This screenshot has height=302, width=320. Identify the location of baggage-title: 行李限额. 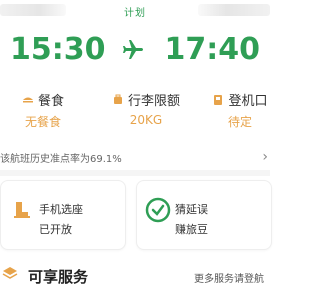
(153, 101).